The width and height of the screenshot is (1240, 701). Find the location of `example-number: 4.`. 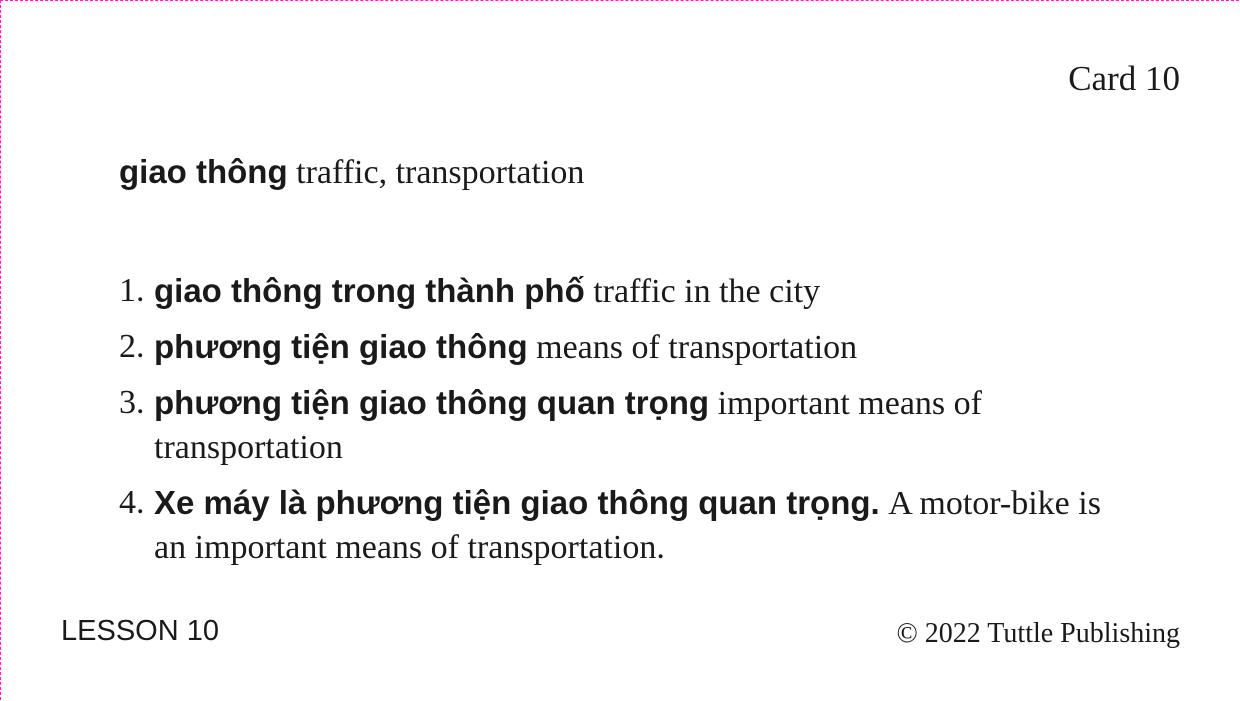

example-number: 4. is located at coordinates (132, 502).